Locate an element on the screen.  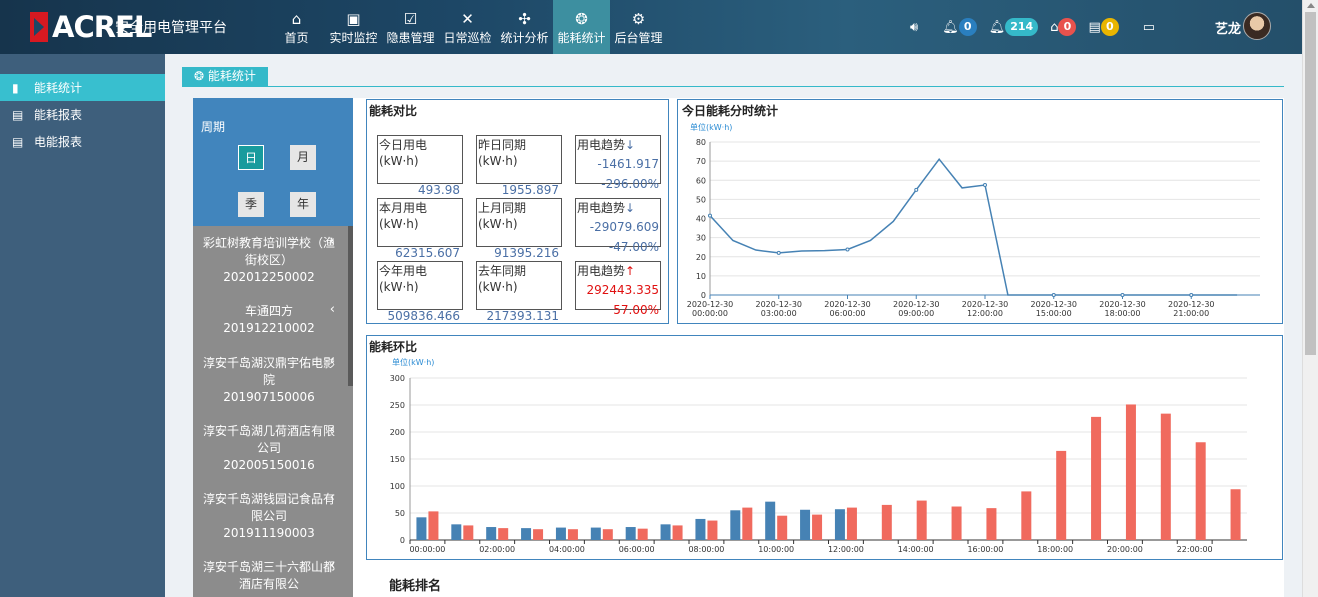
gears-icon: ⚙ is located at coordinates (638, 18).